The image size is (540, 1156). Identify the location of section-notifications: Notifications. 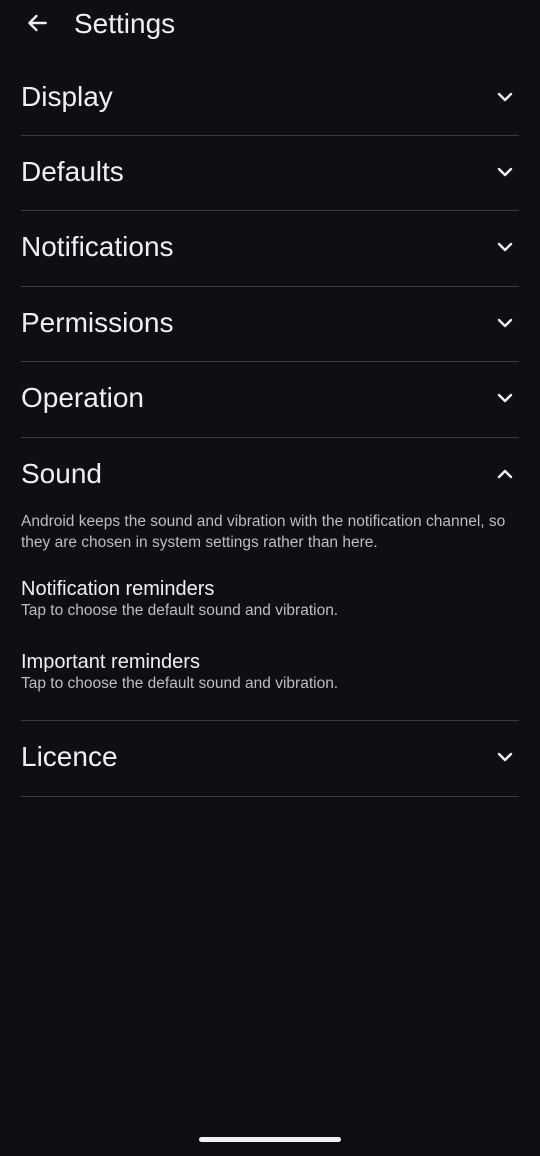
(270, 248).